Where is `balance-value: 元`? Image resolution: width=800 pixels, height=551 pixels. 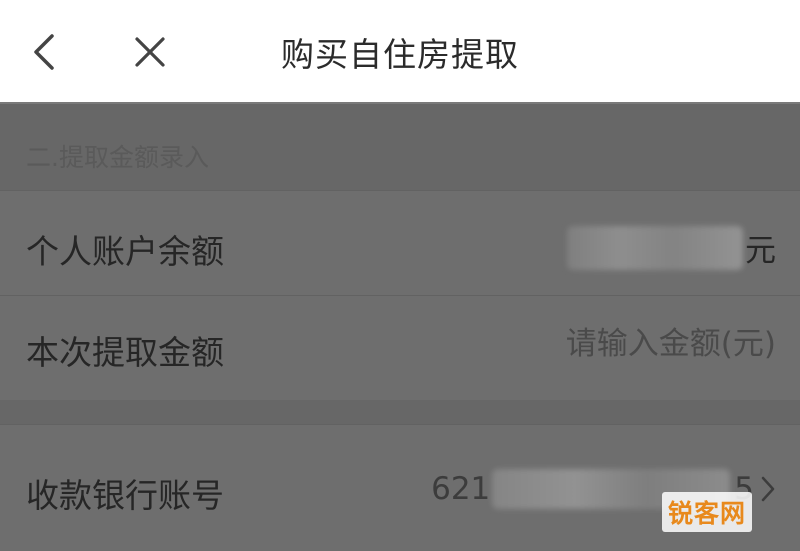 balance-value: 元 is located at coordinates (671, 247).